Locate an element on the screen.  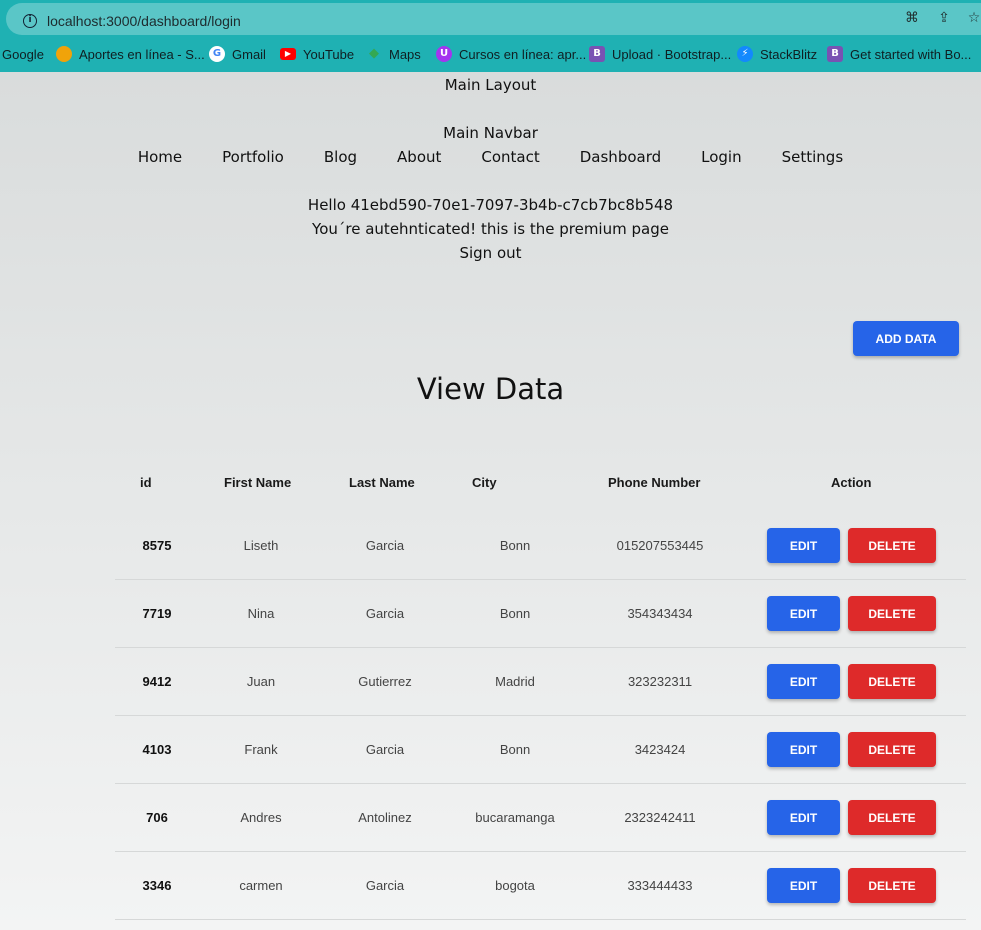
bookmark-youtube: ▶ YouTube is located at coordinates (317, 54).